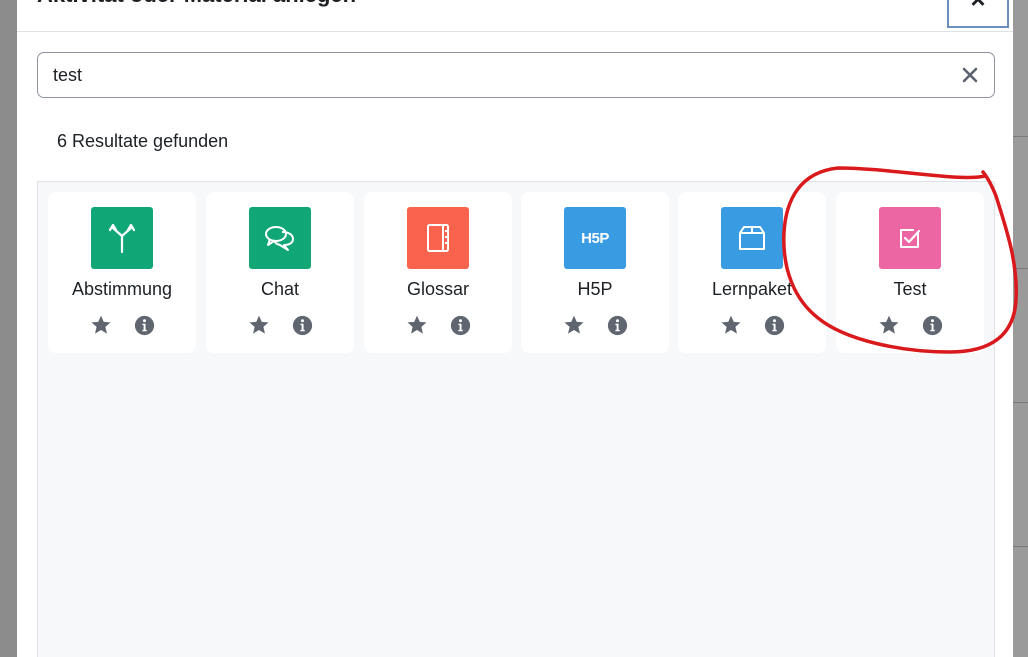 The width and height of the screenshot is (1028, 657). What do you see at coordinates (437, 289) in the screenshot?
I see `module-name: Glossar` at bounding box center [437, 289].